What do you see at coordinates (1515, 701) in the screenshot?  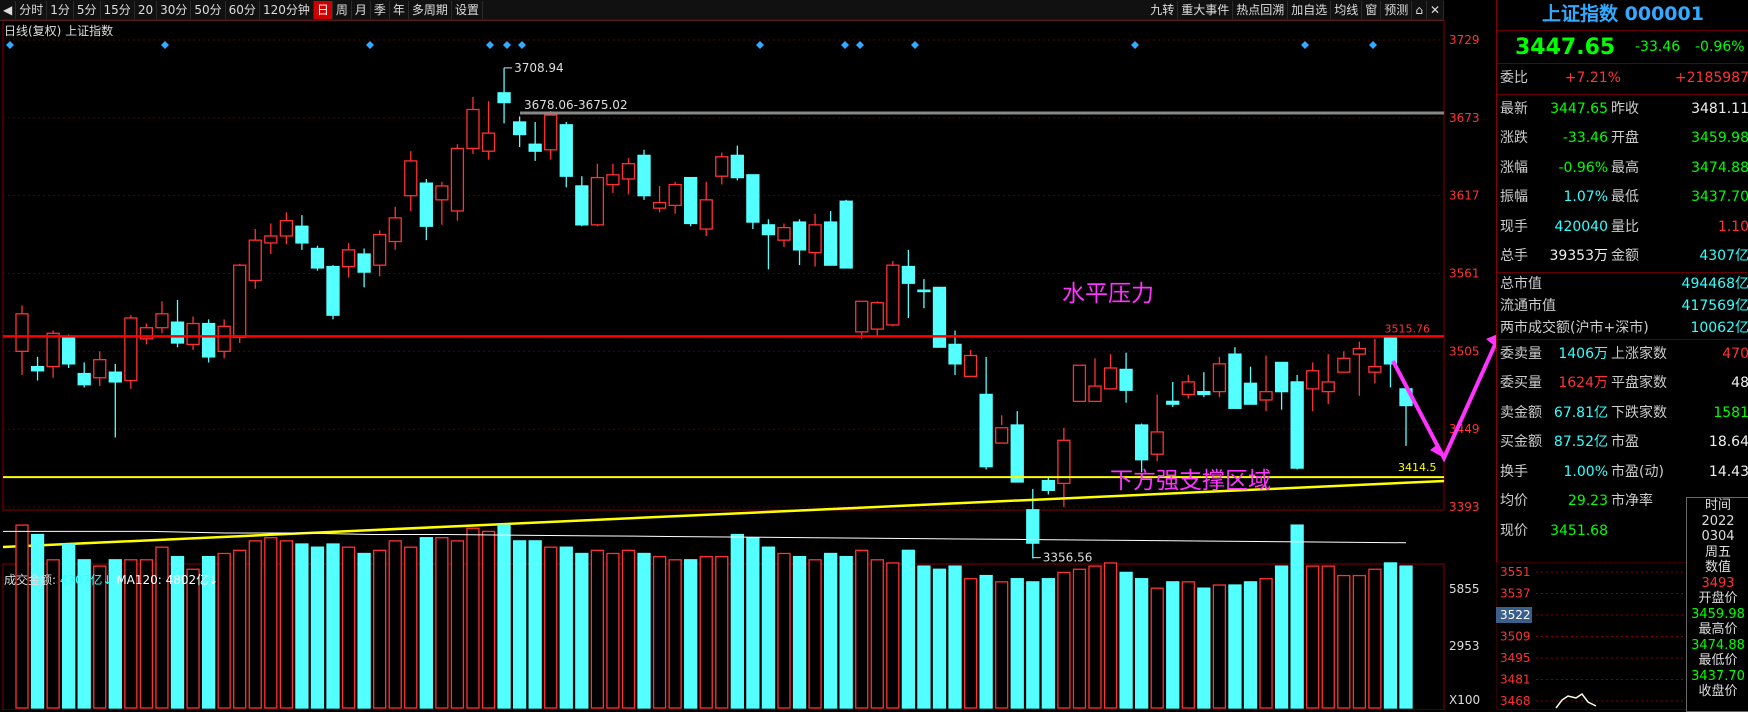 I see `mini-axis-label: 3468` at bounding box center [1515, 701].